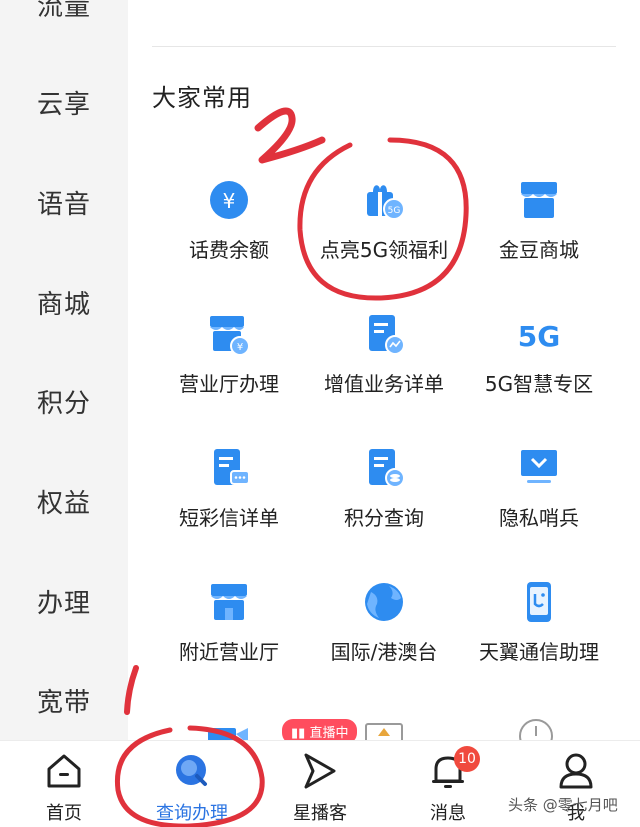  Describe the element at coordinates (64, 501) in the screenshot. I see `sidebar-item-benefits: 权益` at that location.